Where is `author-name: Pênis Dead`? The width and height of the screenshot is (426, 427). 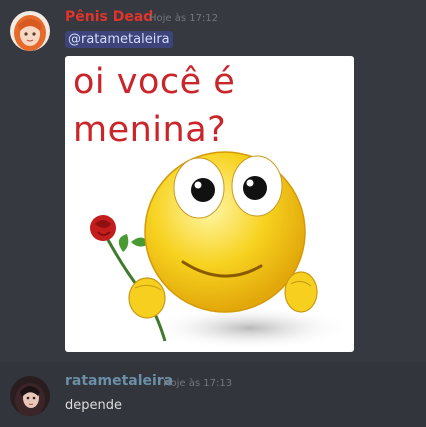
author-name: Pênis Dead is located at coordinates (109, 17).